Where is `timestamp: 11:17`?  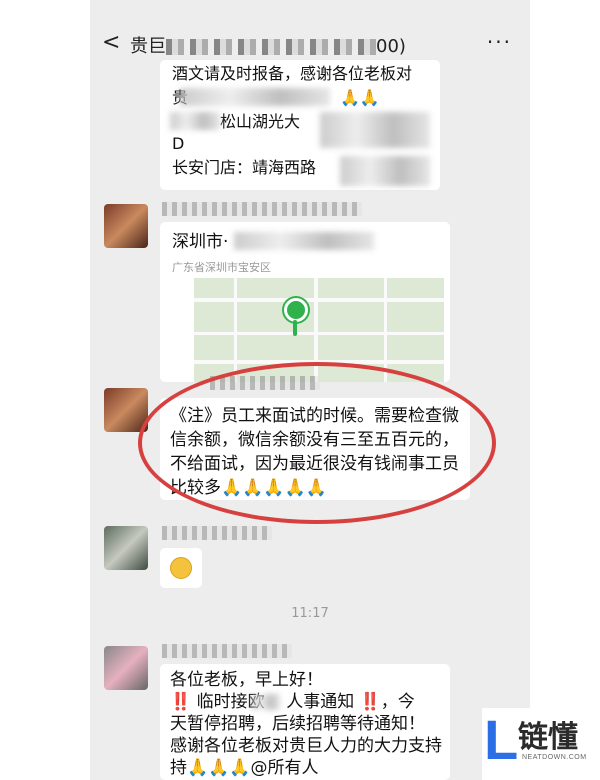 timestamp: 11:17 is located at coordinates (310, 613).